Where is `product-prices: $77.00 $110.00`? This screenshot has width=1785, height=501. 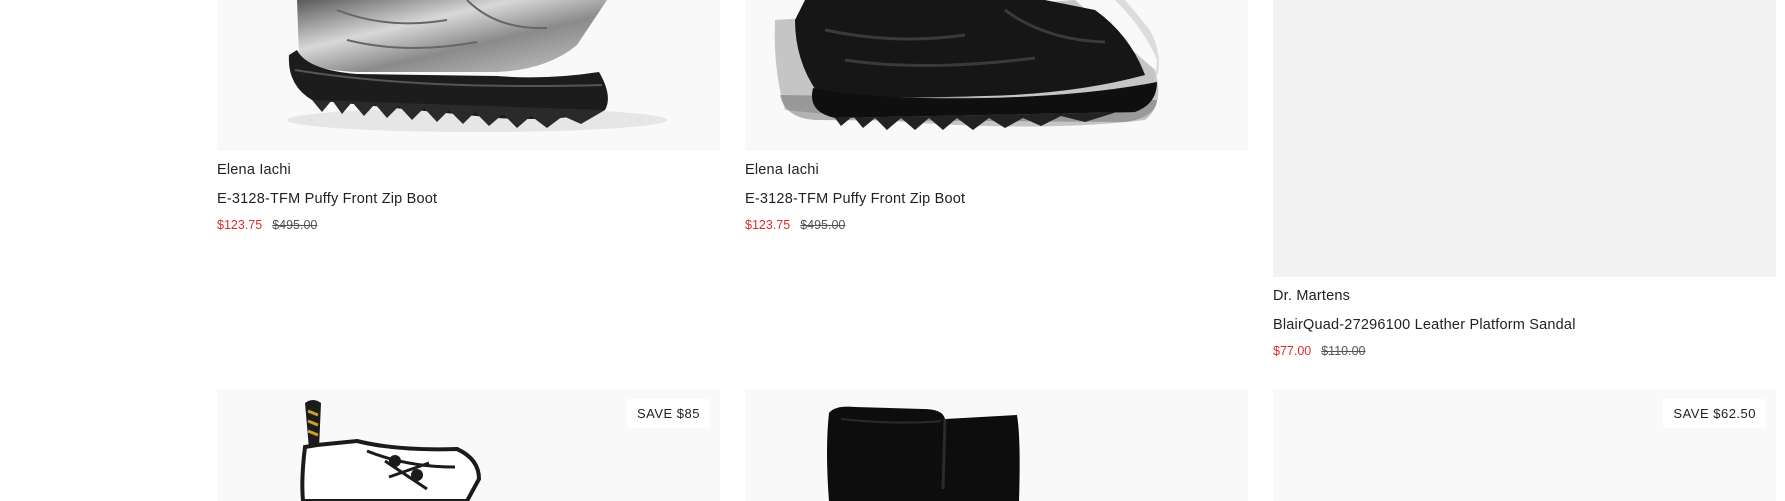
product-prices: $77.00 $110.00 is located at coordinates (1319, 351).